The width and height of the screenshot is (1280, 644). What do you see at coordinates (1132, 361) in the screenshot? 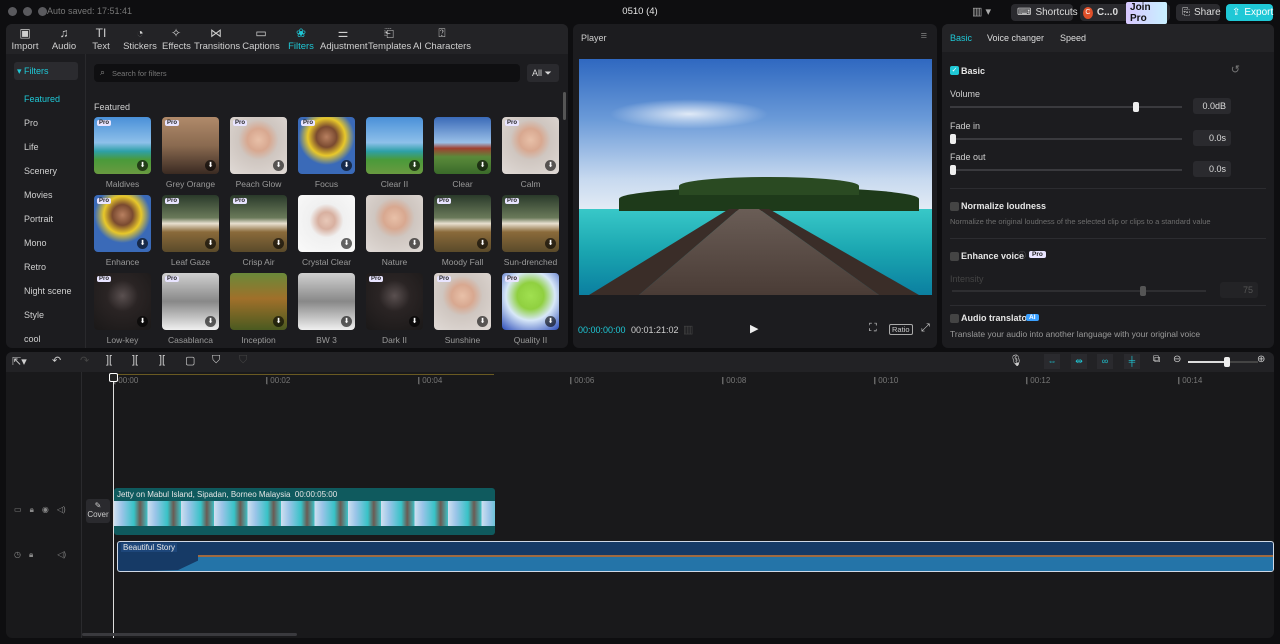
I see `preview-axis-icon: ╪` at bounding box center [1132, 361].